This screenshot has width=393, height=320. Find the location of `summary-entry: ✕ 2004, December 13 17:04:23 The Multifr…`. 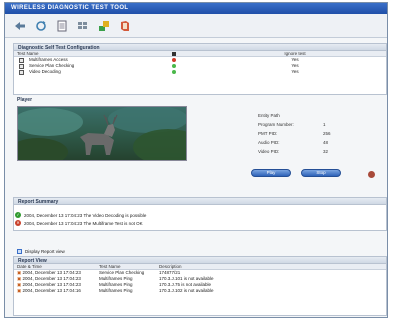

summary-entry: ✕ 2004, December 13 17:04:23 The Multifr… is located at coordinates (79, 223).